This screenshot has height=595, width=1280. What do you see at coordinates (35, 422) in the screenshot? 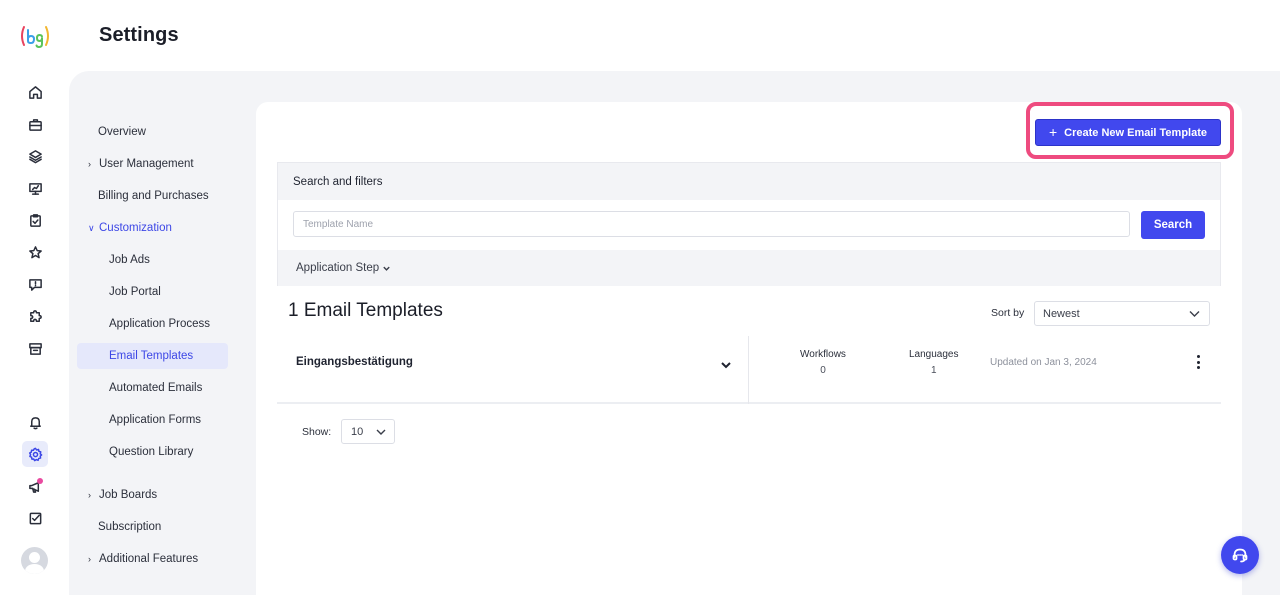
I see `bell-icon` at bounding box center [35, 422].